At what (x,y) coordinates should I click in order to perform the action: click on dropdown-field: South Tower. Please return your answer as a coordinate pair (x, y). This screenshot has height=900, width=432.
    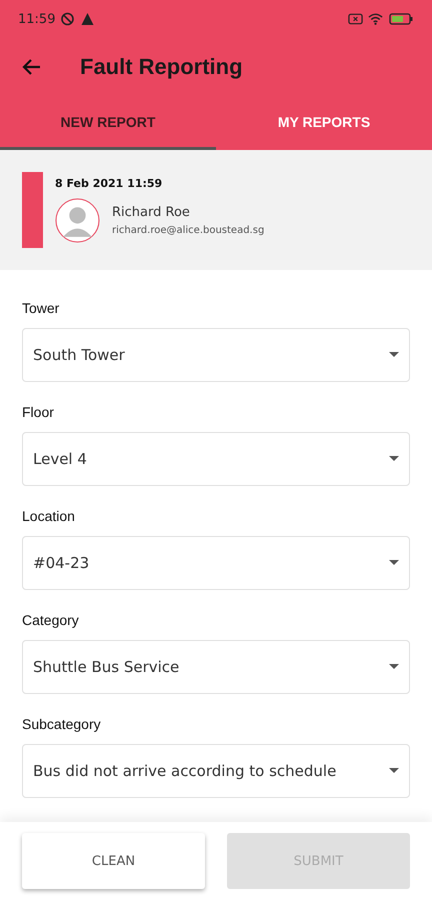
    Looking at the image, I should click on (216, 355).